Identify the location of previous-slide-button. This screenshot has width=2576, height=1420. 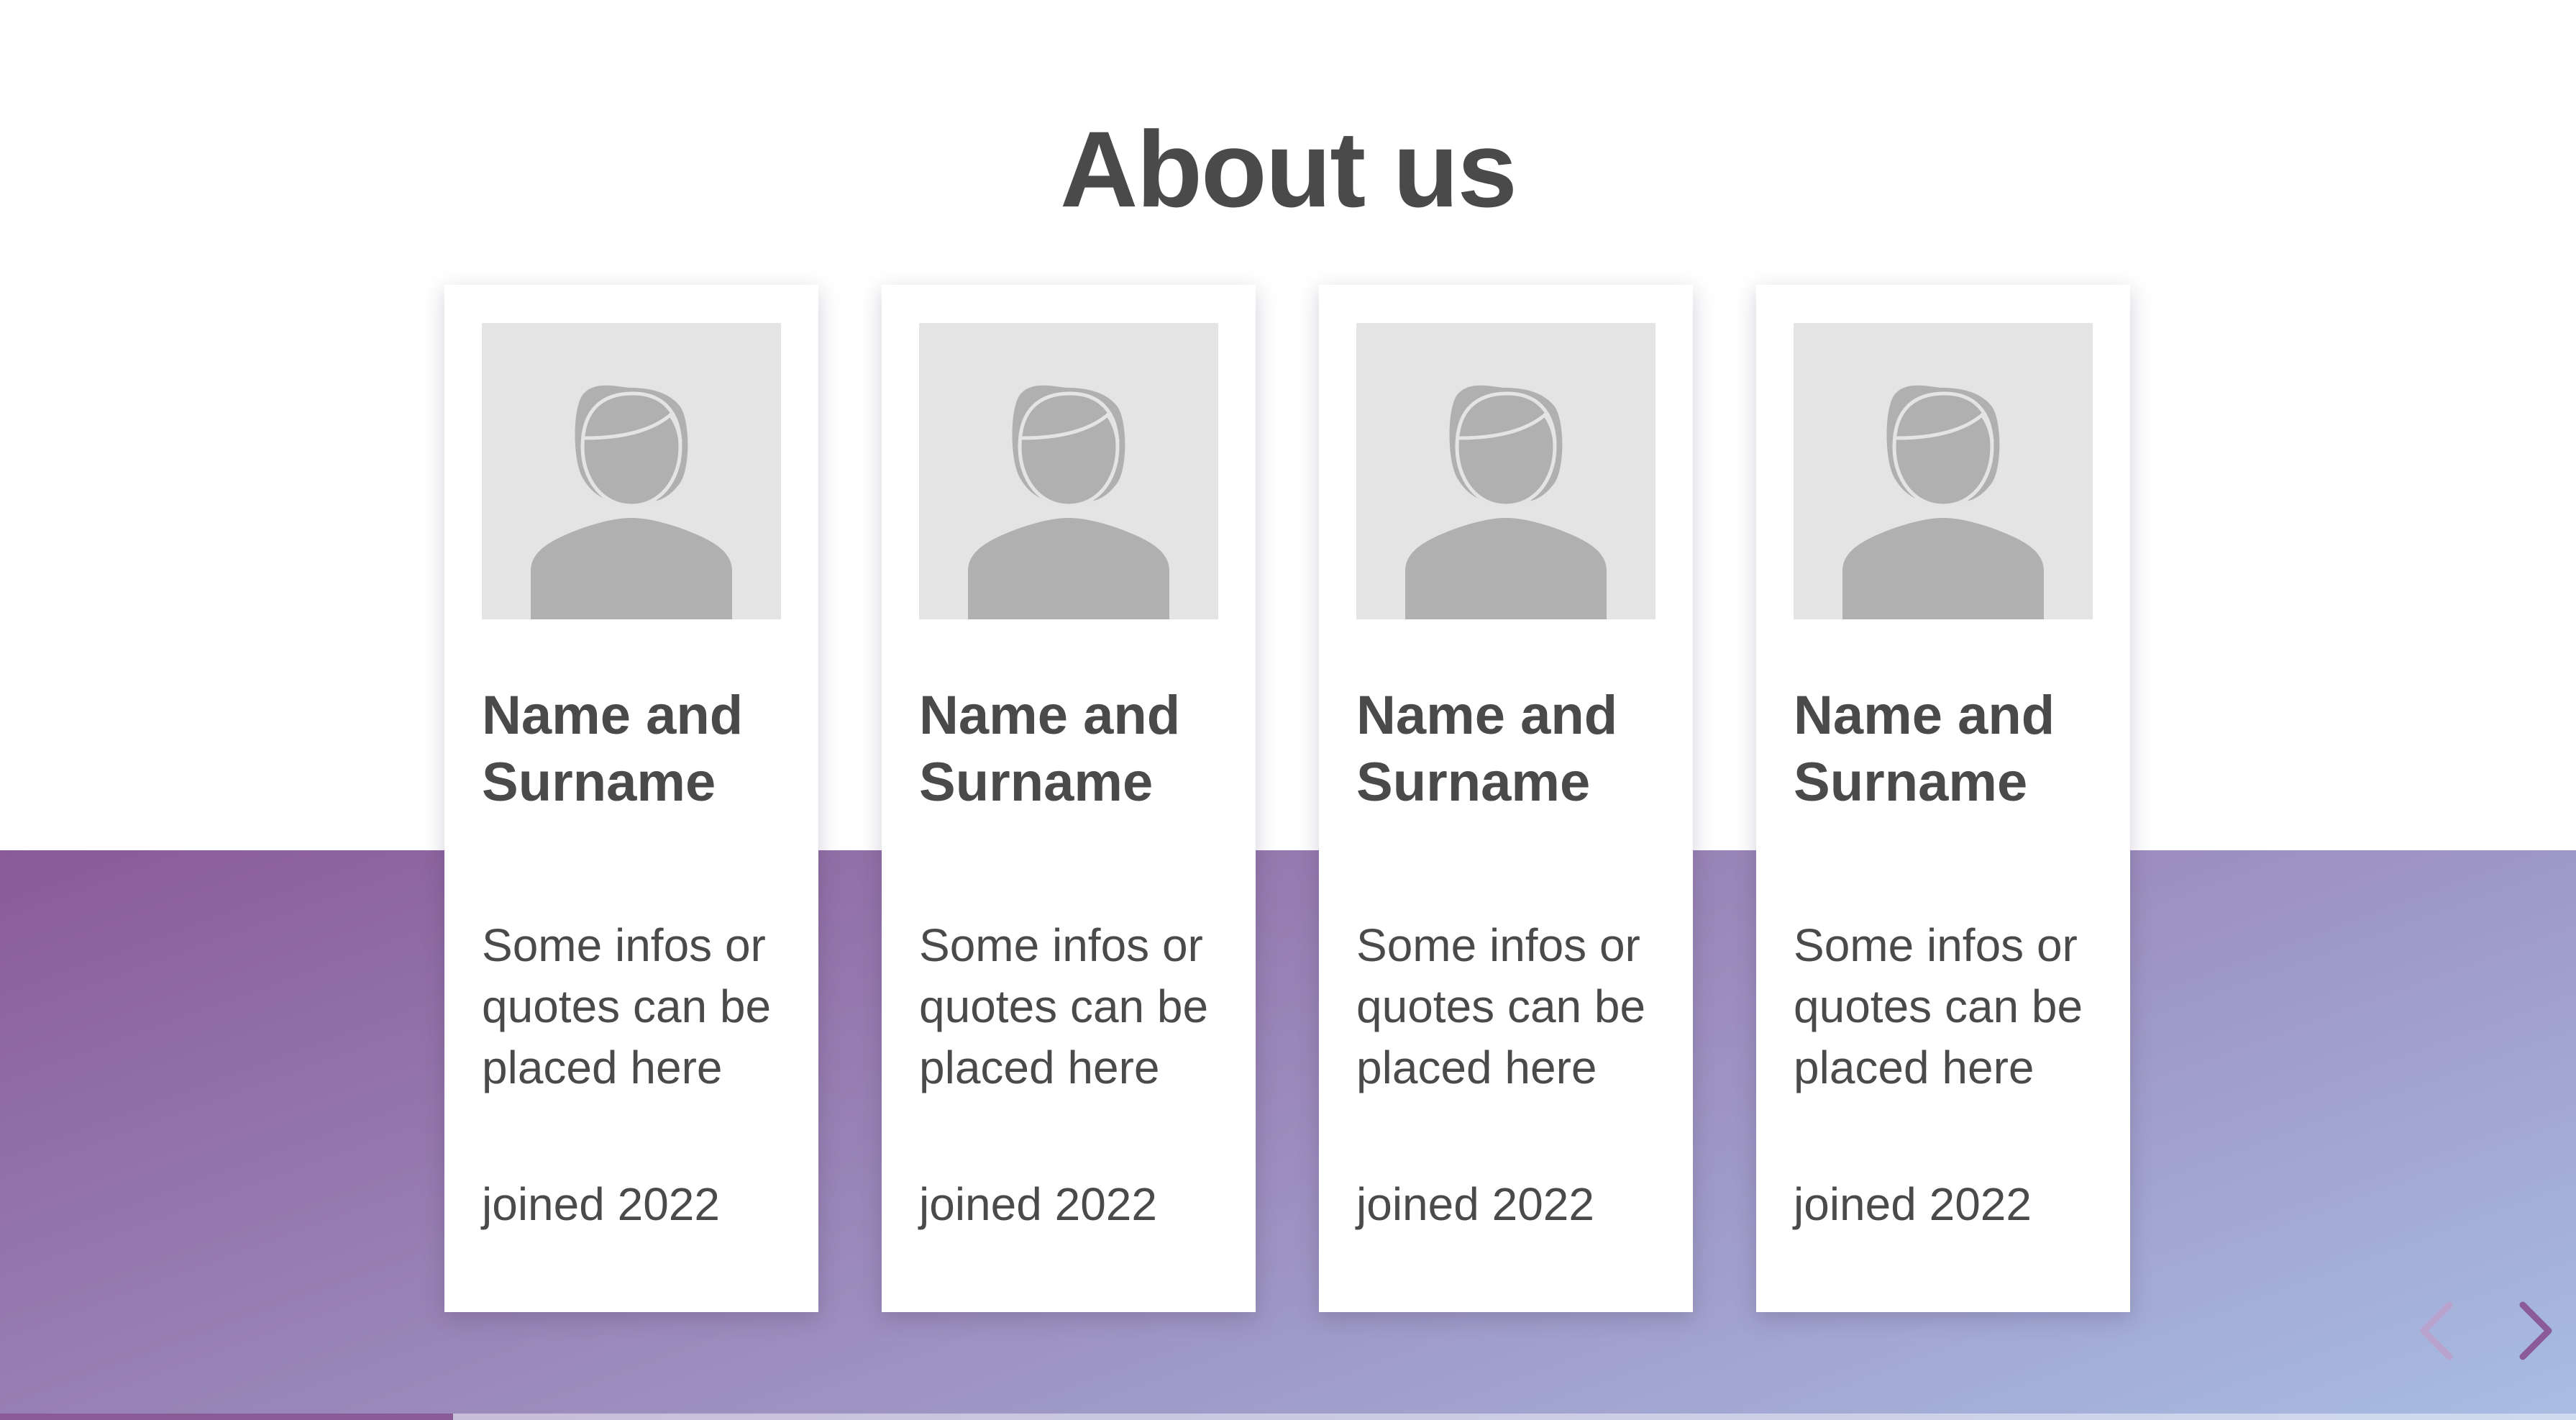
(2436, 1331).